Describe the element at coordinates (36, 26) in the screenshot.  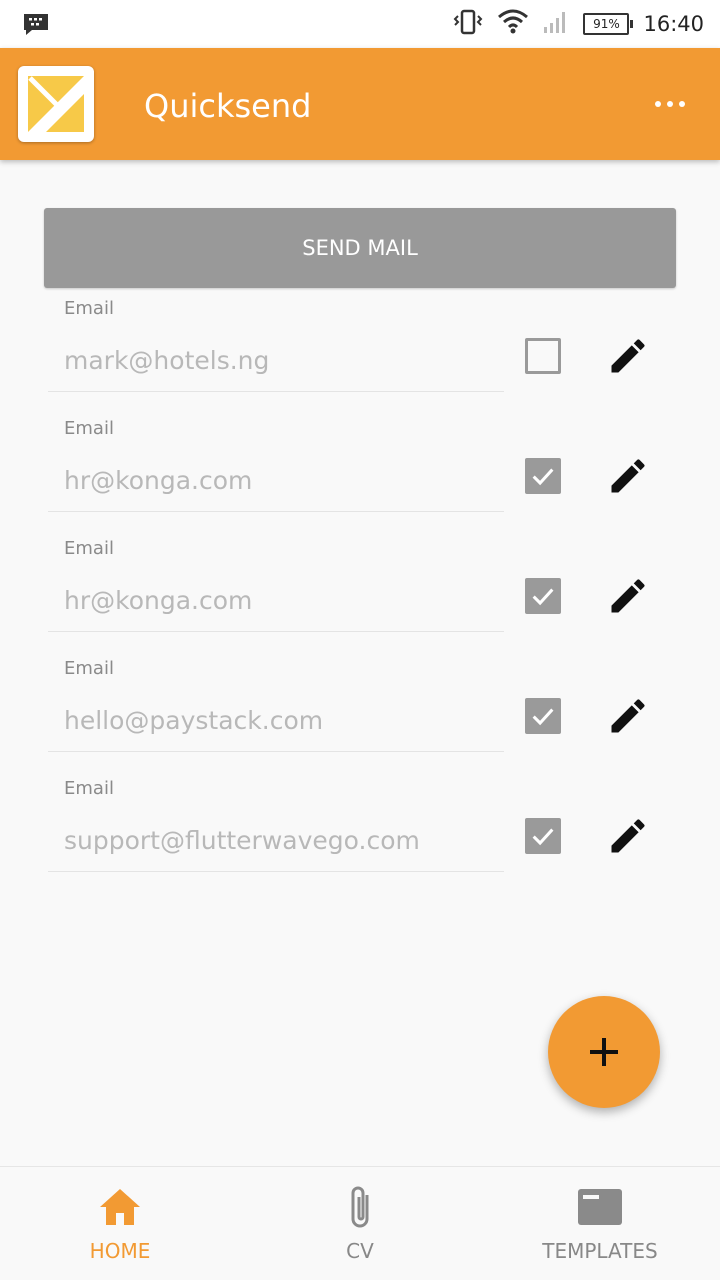
I see `bbm-notification-icon` at that location.